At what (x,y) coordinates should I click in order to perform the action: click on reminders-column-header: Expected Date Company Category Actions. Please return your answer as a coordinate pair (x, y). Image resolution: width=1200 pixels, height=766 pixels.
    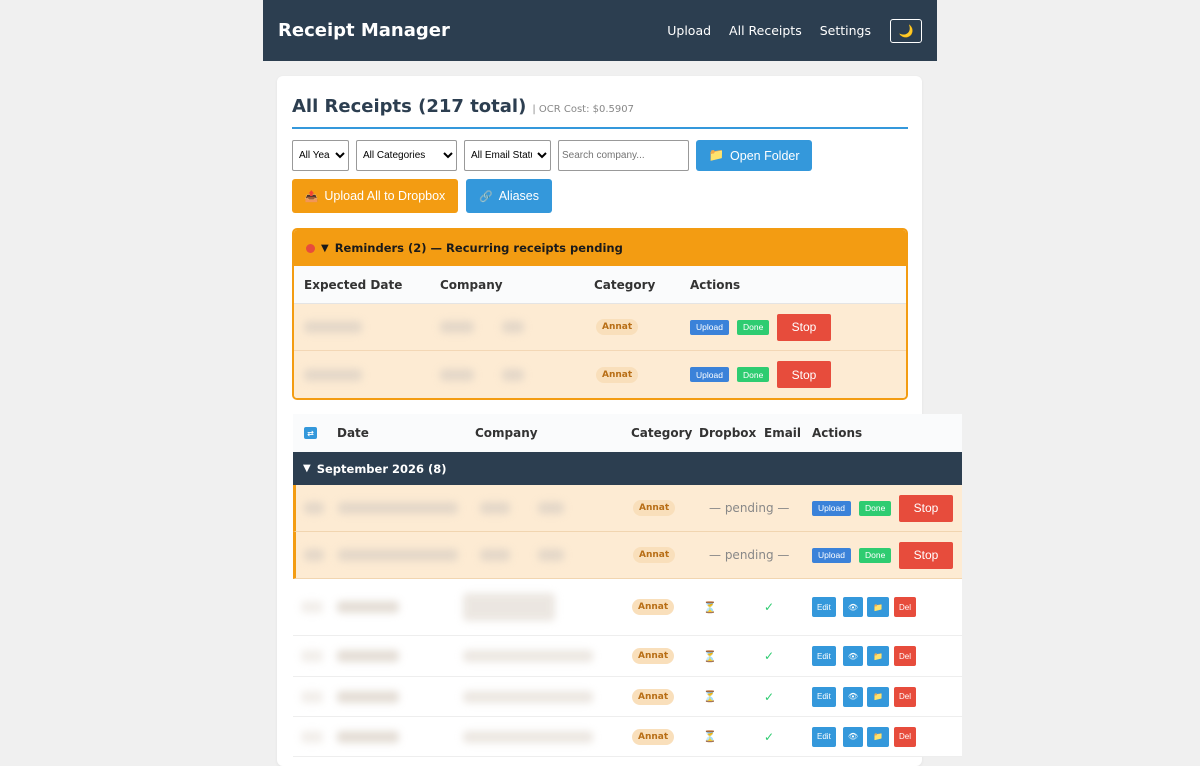
    Looking at the image, I should click on (600, 285).